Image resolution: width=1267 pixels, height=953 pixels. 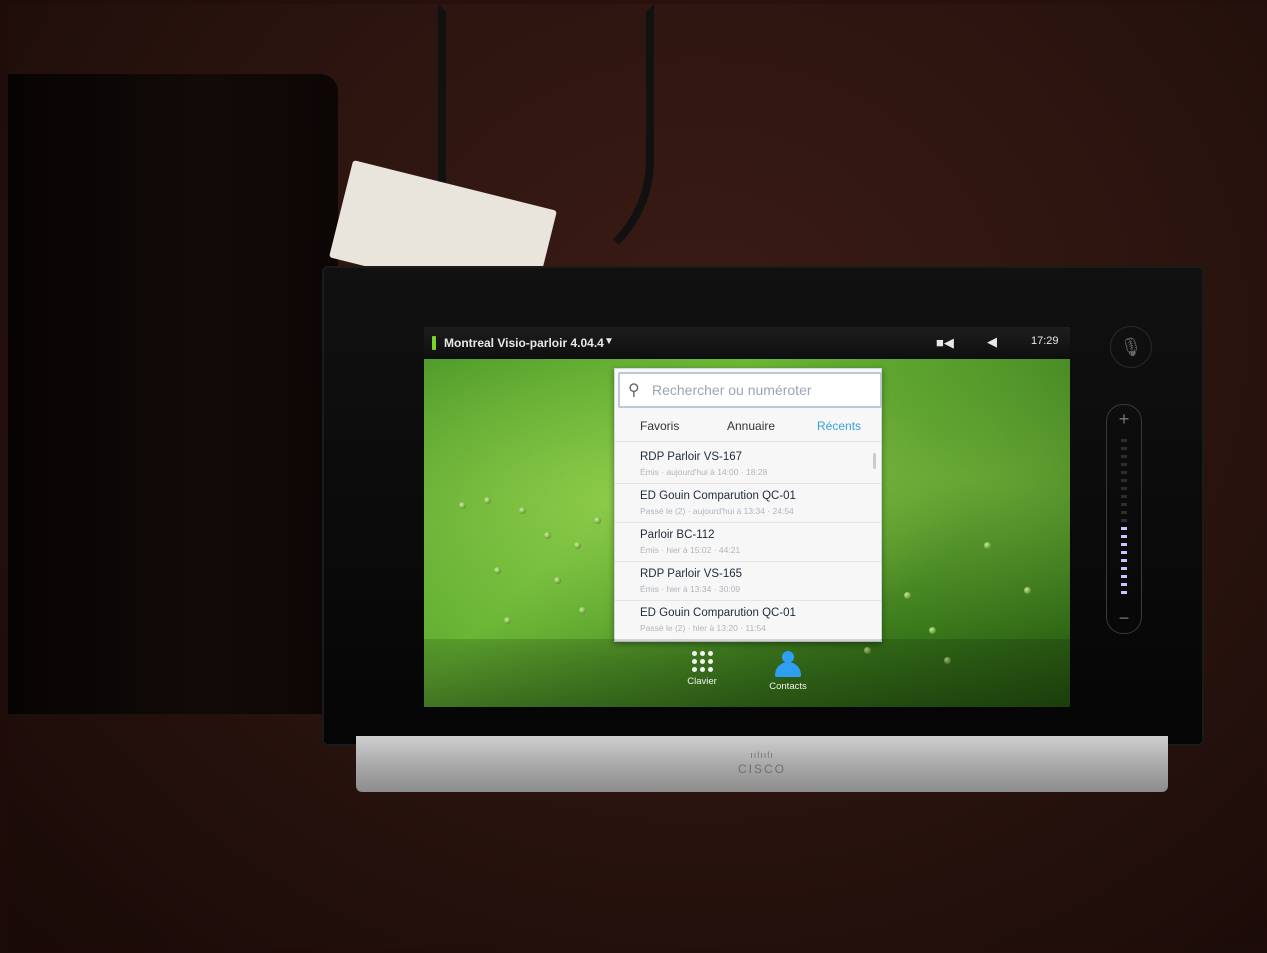 I want to click on tab-favoris: Favoris, so click(x=659, y=426).